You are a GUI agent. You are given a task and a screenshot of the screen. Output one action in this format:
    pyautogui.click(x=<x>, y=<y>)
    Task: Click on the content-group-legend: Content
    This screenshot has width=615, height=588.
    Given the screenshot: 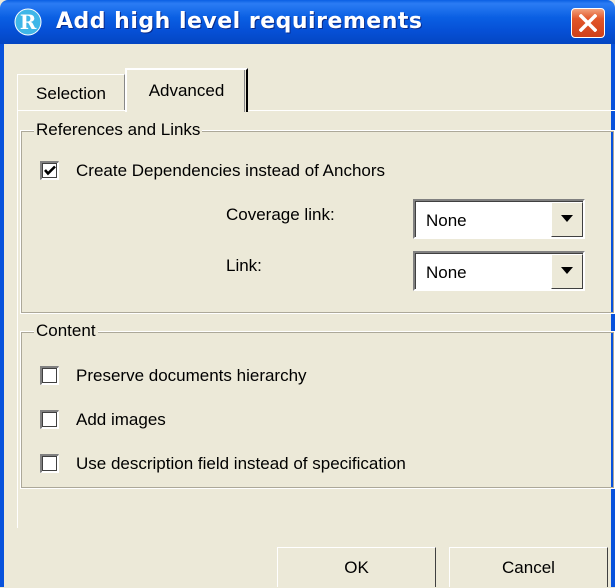 What is the action you would take?
    pyautogui.click(x=66, y=331)
    